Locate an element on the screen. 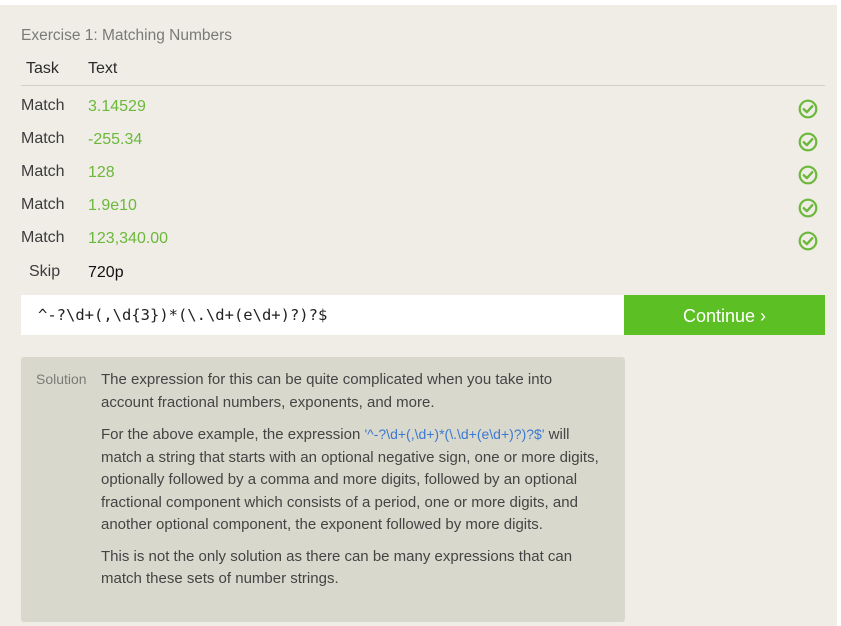 The width and height of the screenshot is (841, 626). task-text: 1.9e10 is located at coordinates (112, 205).